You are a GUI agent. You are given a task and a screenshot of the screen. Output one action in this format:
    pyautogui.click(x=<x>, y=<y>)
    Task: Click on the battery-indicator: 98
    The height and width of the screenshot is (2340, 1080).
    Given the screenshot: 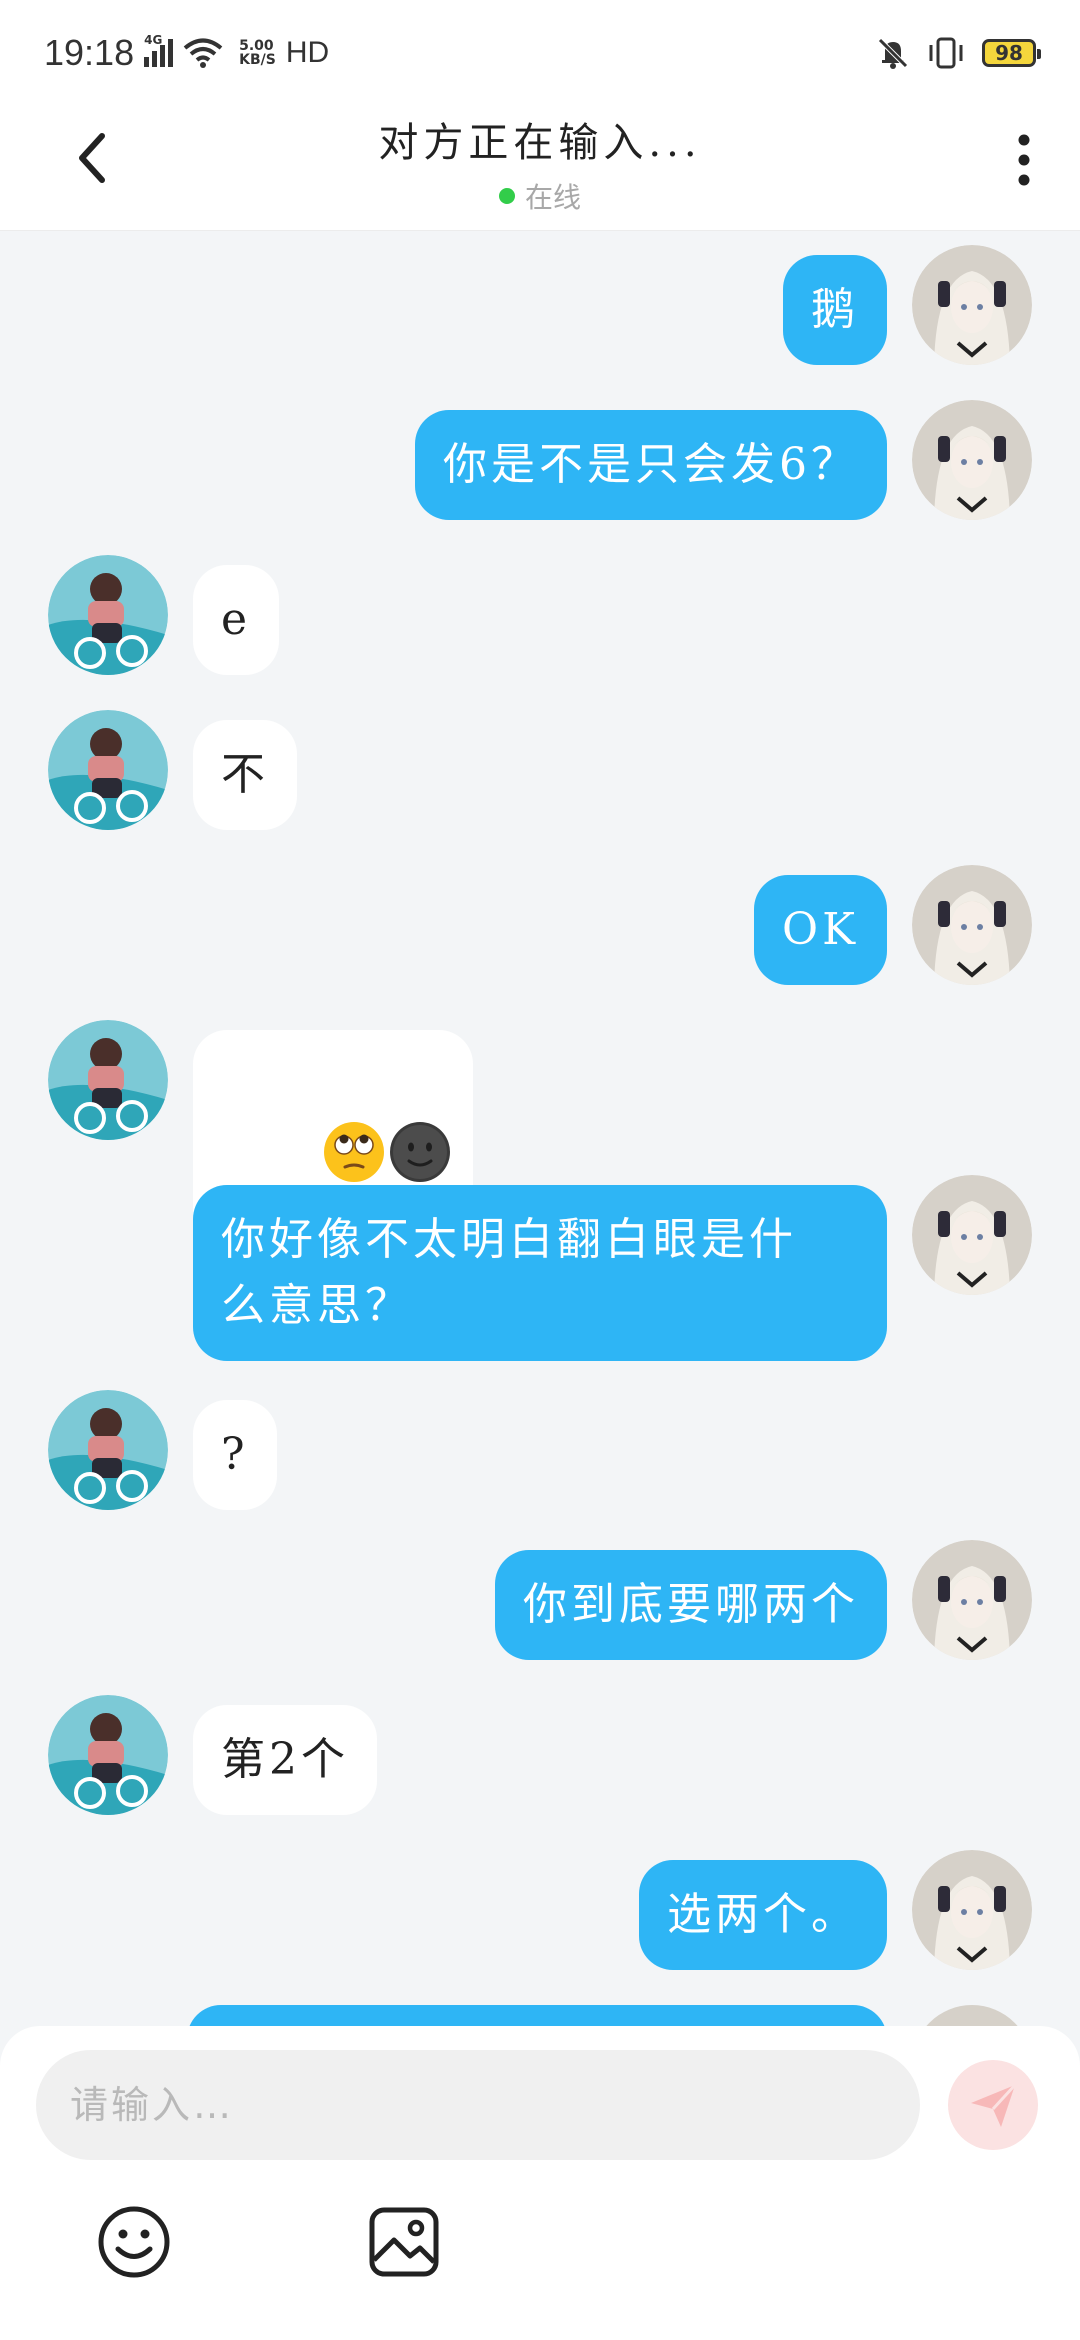 What is the action you would take?
    pyautogui.click(x=1011, y=53)
    